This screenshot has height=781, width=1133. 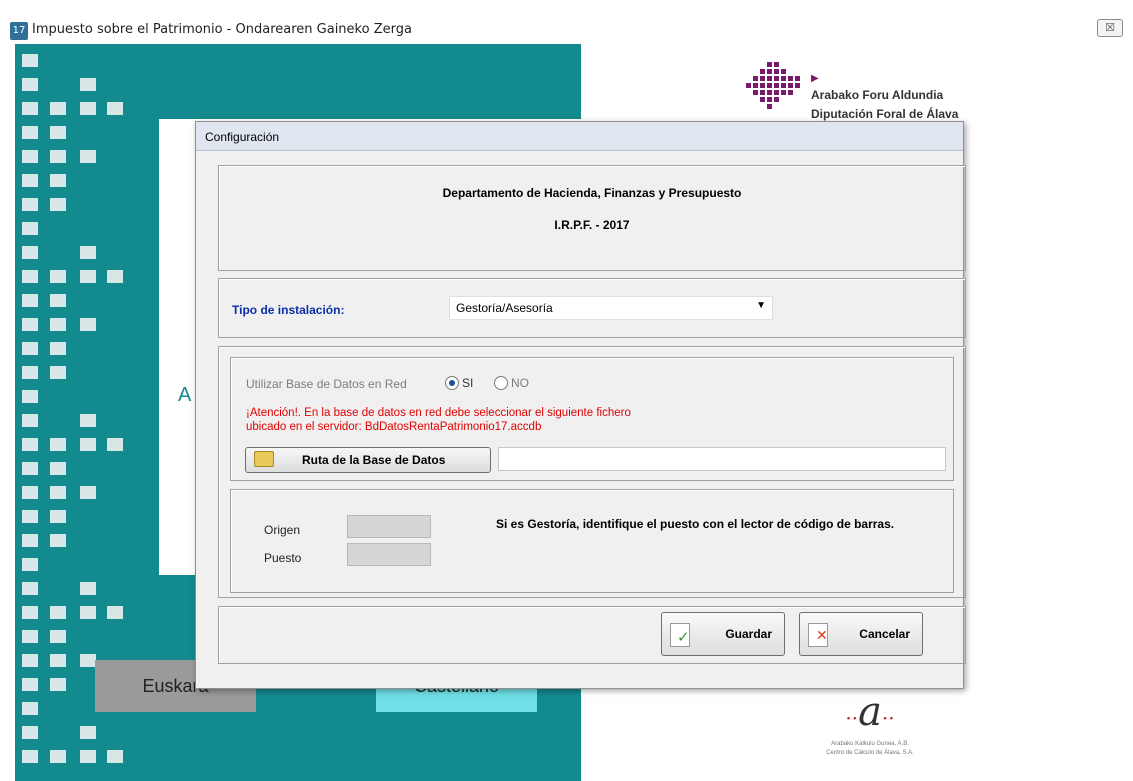 I want to click on dialog-titlebar: Configuración, so click(x=579, y=136).